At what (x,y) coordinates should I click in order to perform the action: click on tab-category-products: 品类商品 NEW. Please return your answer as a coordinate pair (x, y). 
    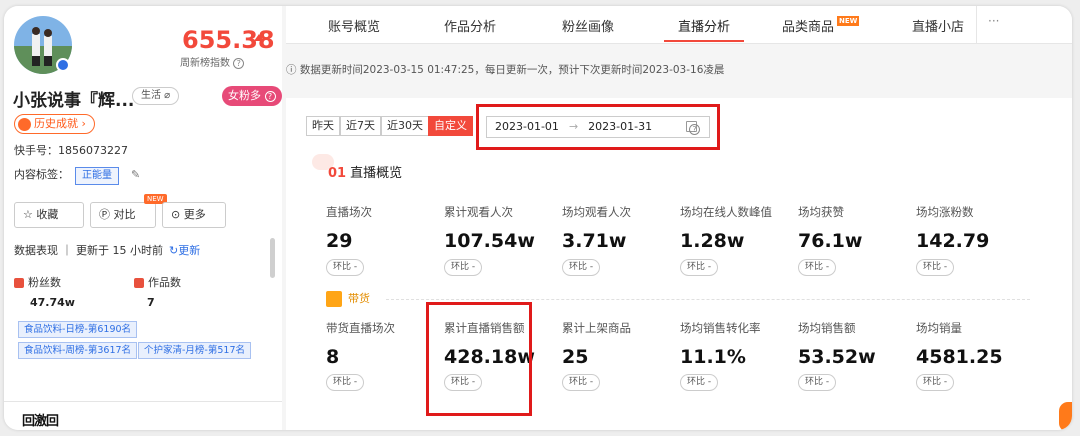
    Looking at the image, I should click on (821, 25).